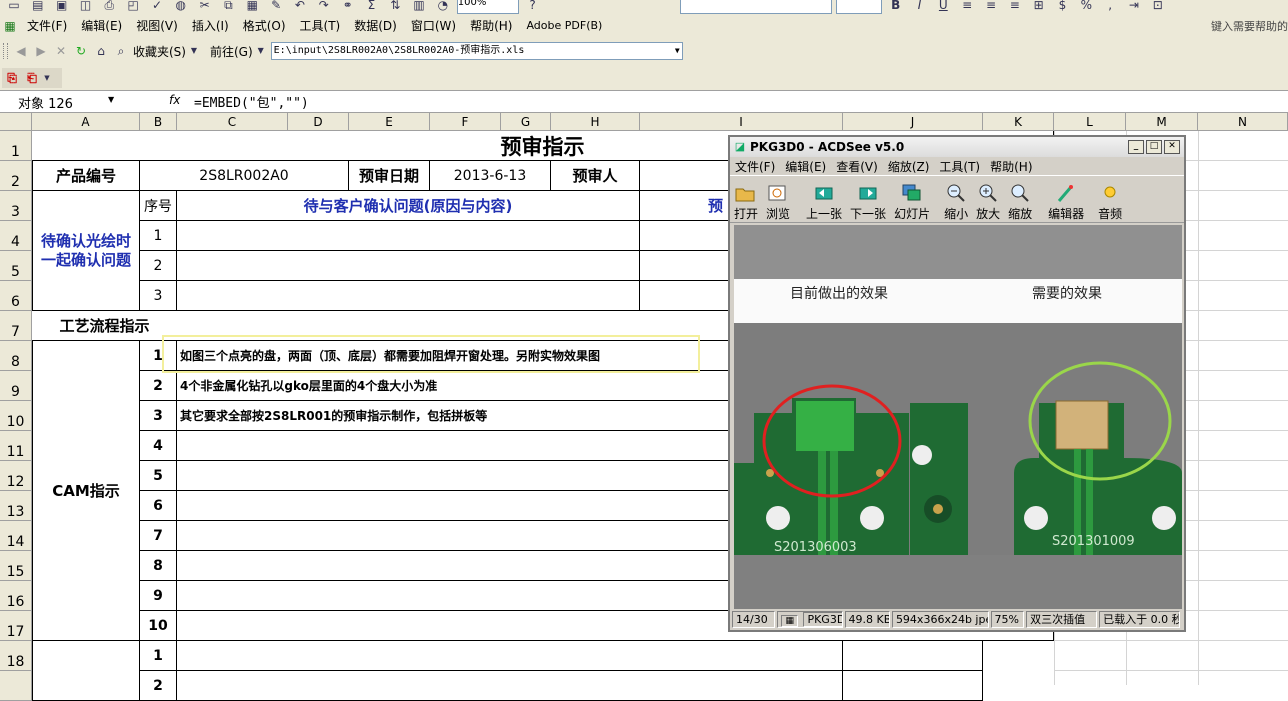 Image resolution: width=1288 pixels, height=701 pixels. Describe the element at coordinates (431, 354) in the screenshot. I see `embedded-object-selection` at that location.